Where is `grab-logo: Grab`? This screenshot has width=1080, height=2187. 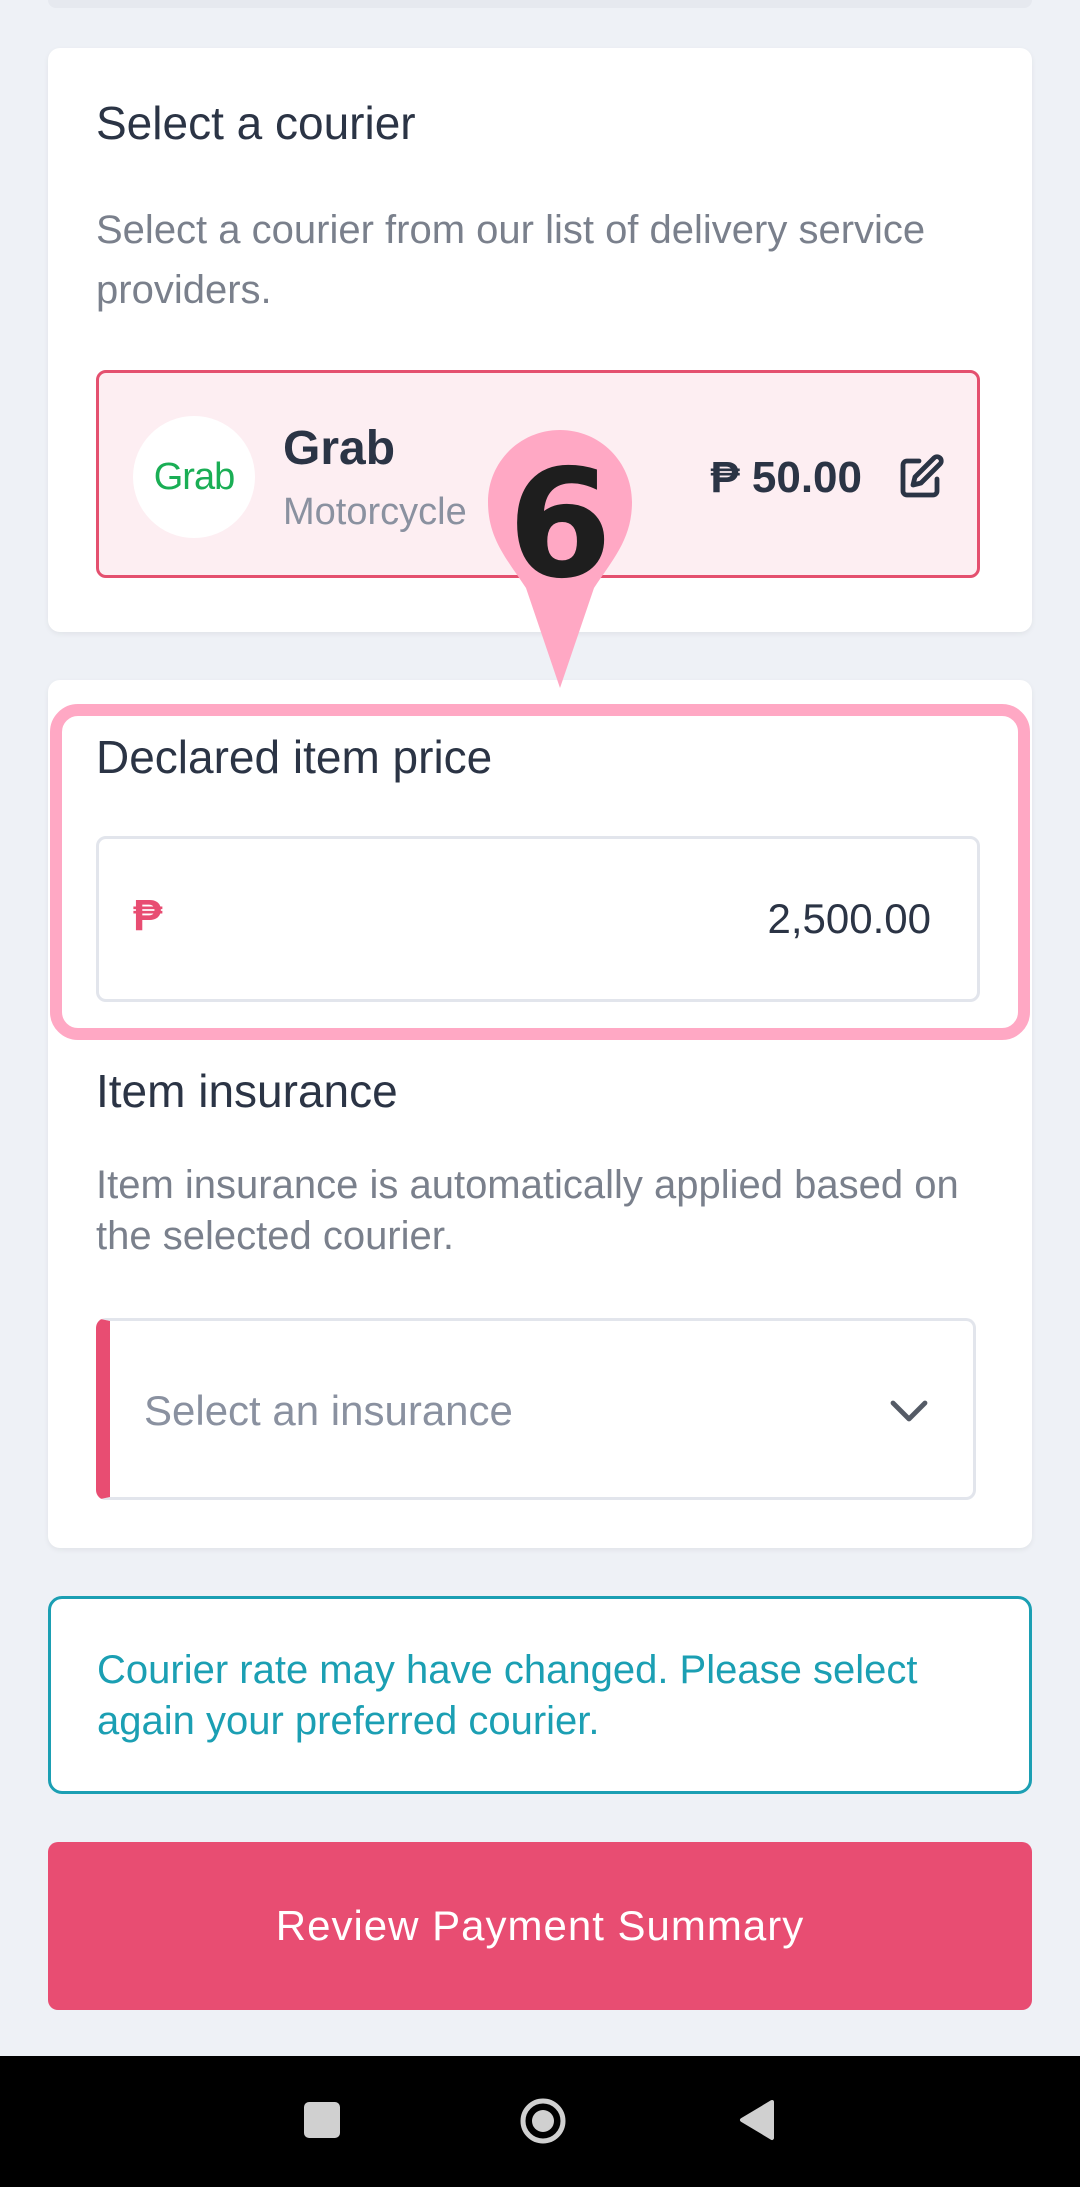 grab-logo: Grab is located at coordinates (194, 477).